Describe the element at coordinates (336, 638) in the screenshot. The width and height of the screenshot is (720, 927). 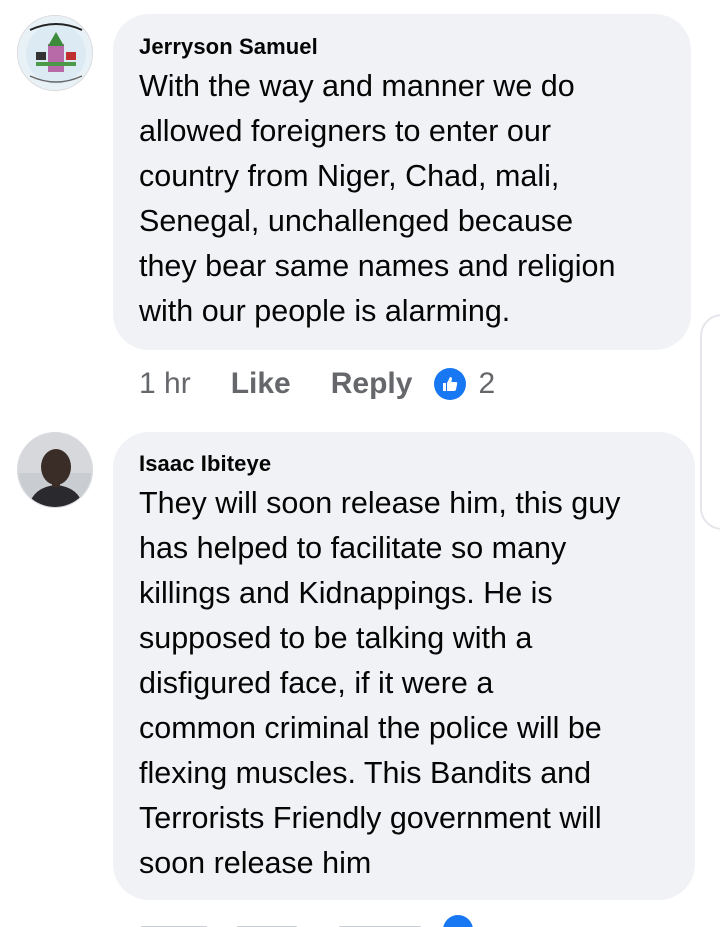
I see `comment-line: supposed to be talking with a` at that location.